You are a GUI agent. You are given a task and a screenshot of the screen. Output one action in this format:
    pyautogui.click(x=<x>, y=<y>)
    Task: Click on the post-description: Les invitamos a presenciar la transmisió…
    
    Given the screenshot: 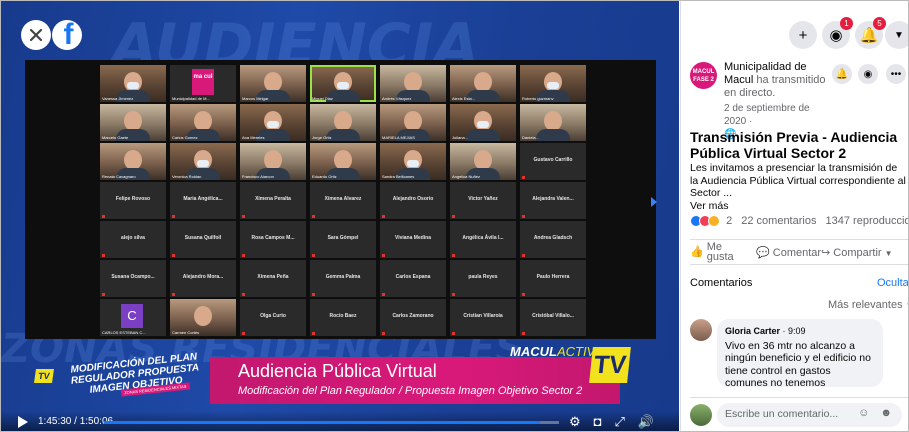 What is the action you would take?
    pyautogui.click(x=798, y=187)
    